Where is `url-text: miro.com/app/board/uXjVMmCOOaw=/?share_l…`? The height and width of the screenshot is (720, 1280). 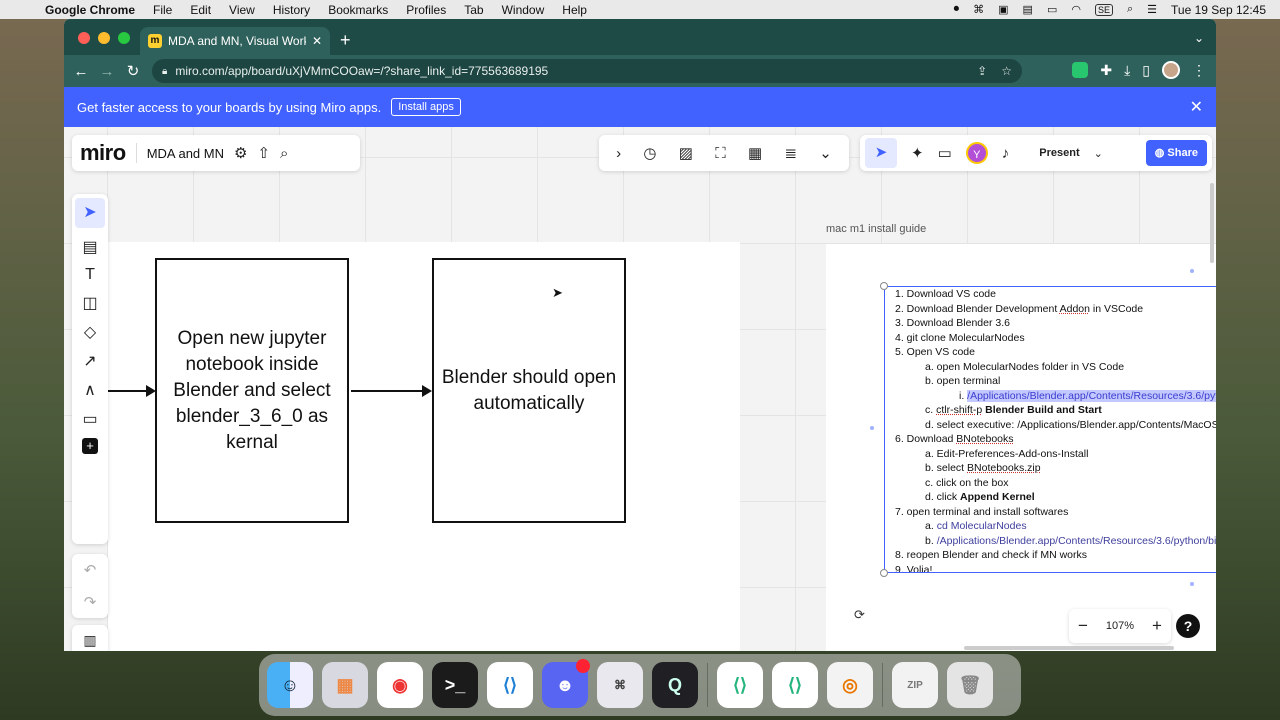
url-text: miro.com/app/board/uXjVMmCOOaw=/?share_l… is located at coordinates (361, 71).